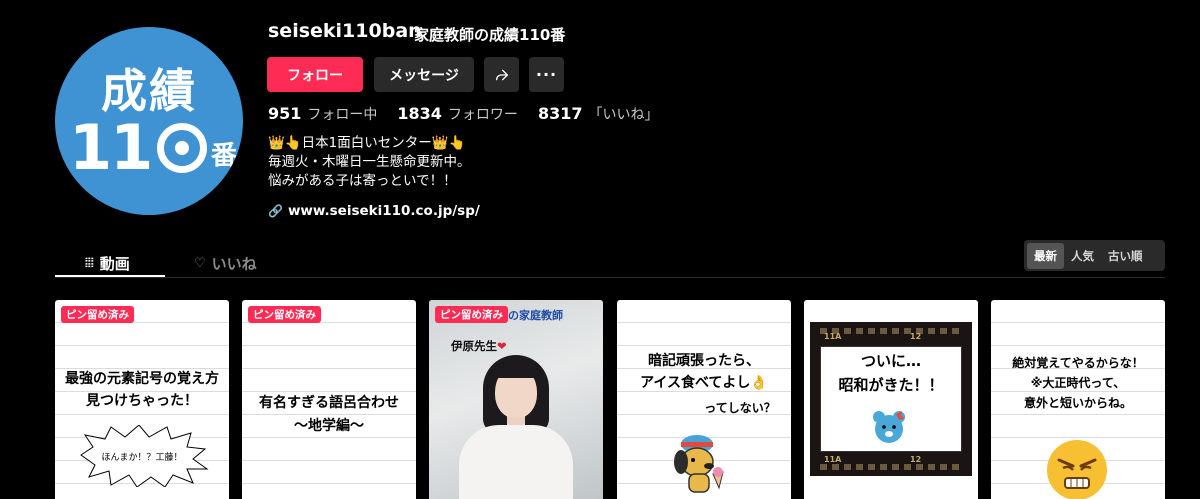 This screenshot has width=1200, height=499. Describe the element at coordinates (490, 35) in the screenshot. I see `display-name: 家庭教師の成績110番` at that location.